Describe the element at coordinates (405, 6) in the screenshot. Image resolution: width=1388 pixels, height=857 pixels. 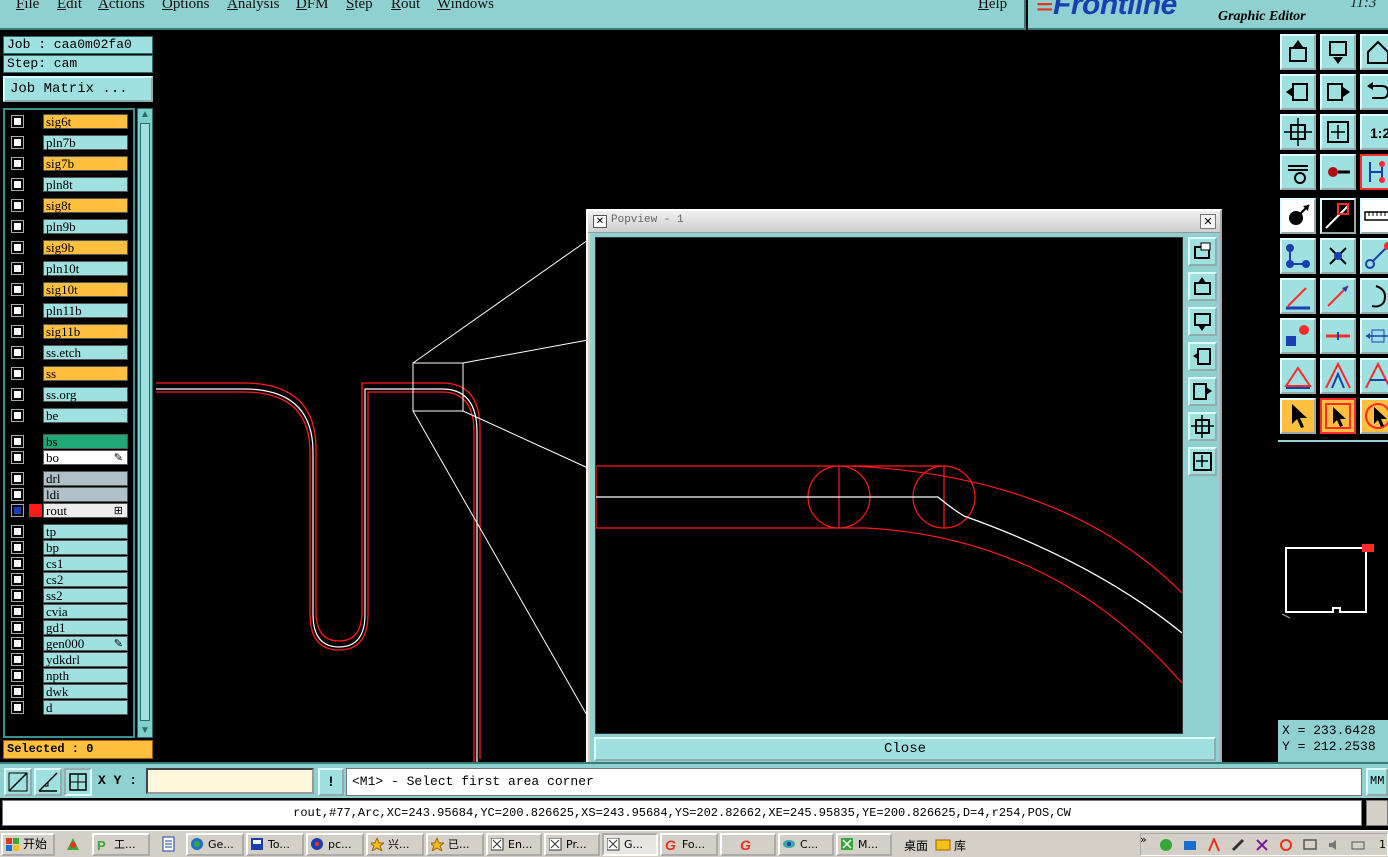
I see `menu-rout: Rout` at that location.